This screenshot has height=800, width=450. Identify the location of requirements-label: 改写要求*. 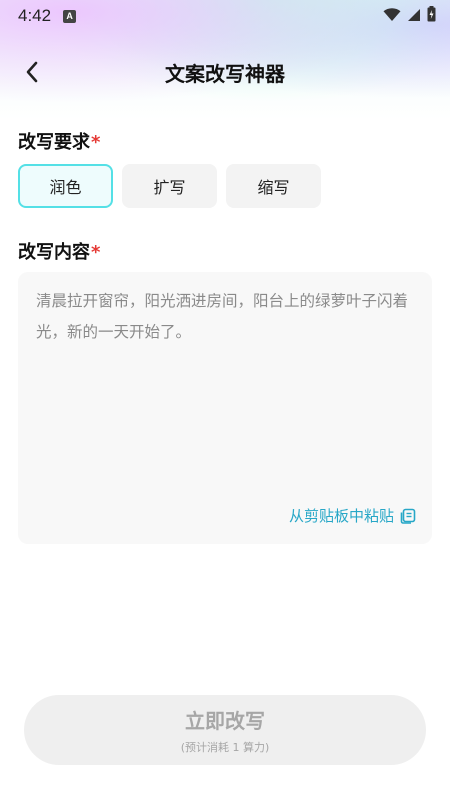
(59, 141).